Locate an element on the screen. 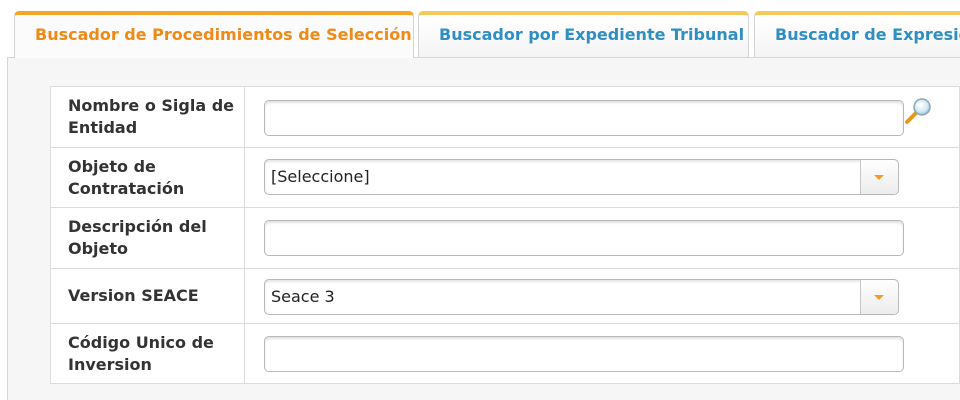 The image size is (960, 400). codigo-input is located at coordinates (584, 354).